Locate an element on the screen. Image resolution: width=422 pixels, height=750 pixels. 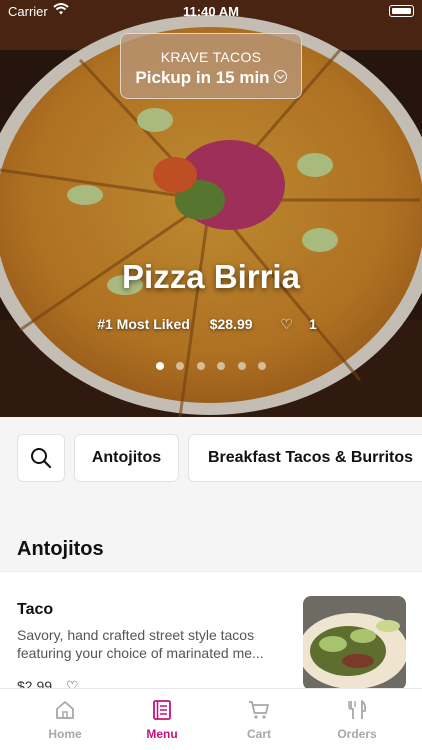
pickup-selector: KRAVE TACOS Pickup in 15 min is located at coordinates (211, 66).